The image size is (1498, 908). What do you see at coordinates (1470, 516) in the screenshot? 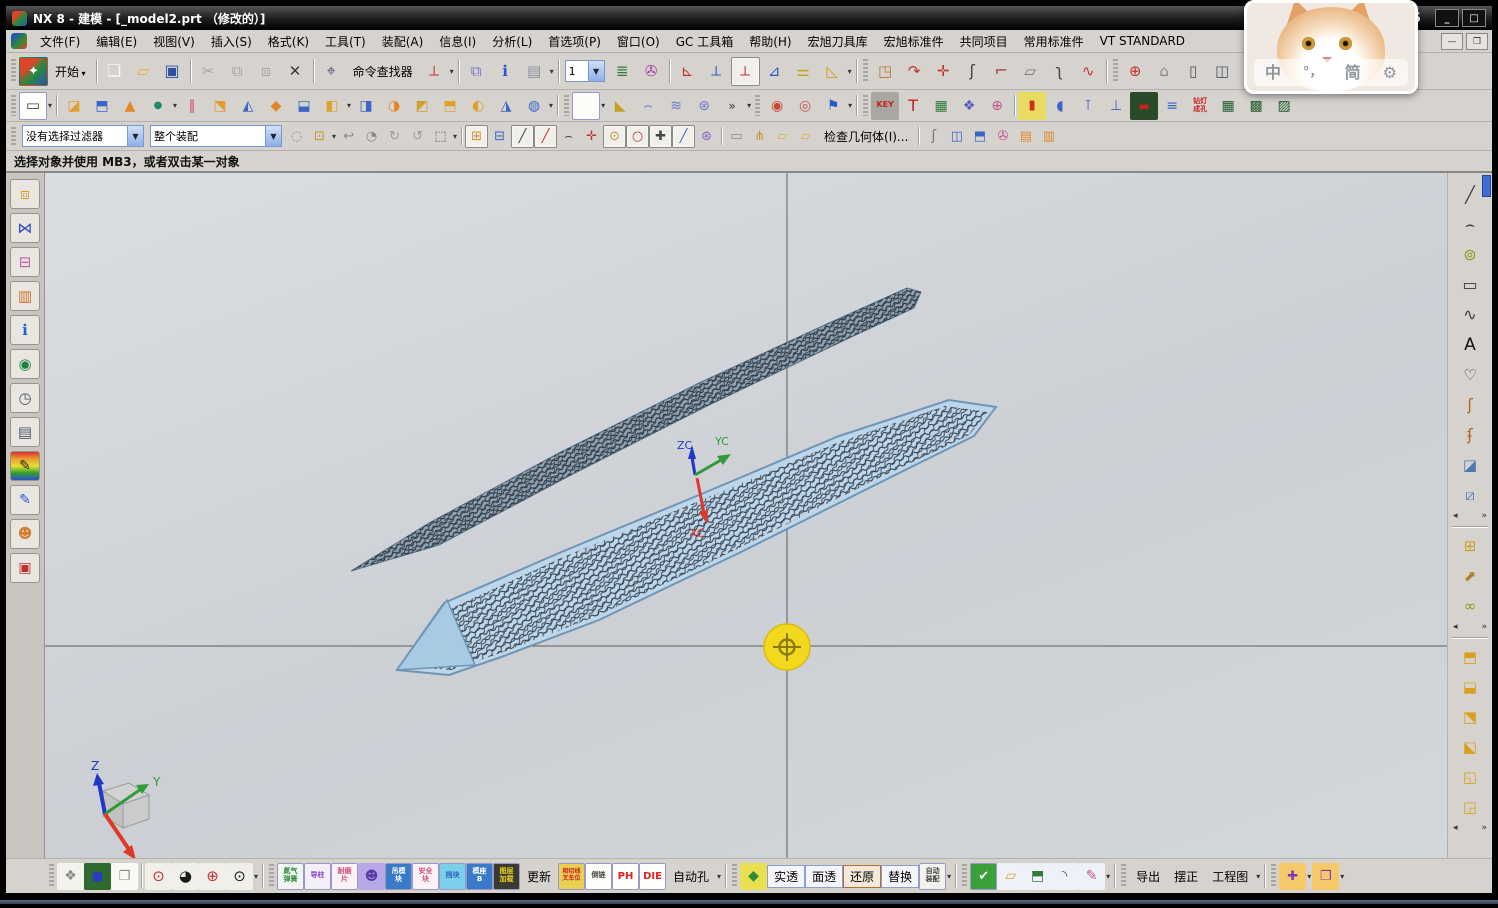
I see `curve-toolbar-scroll: ◂»` at bounding box center [1470, 516].